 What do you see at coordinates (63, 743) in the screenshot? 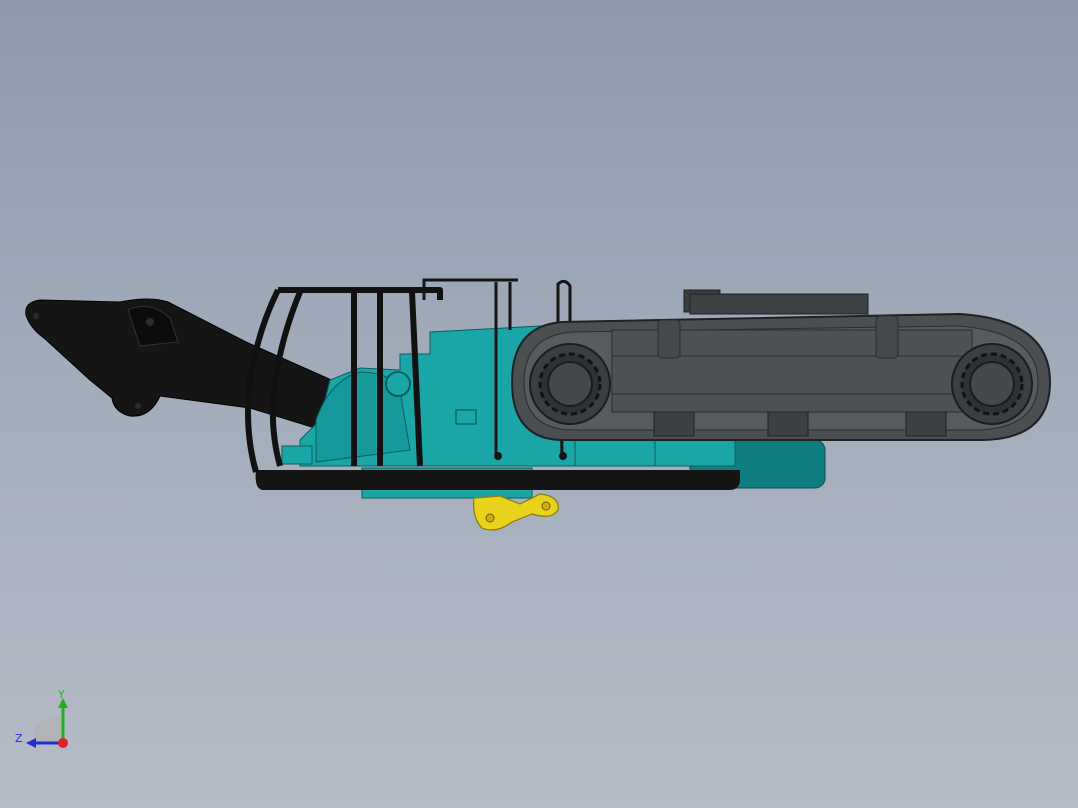
I see `x-axis-dot` at bounding box center [63, 743].